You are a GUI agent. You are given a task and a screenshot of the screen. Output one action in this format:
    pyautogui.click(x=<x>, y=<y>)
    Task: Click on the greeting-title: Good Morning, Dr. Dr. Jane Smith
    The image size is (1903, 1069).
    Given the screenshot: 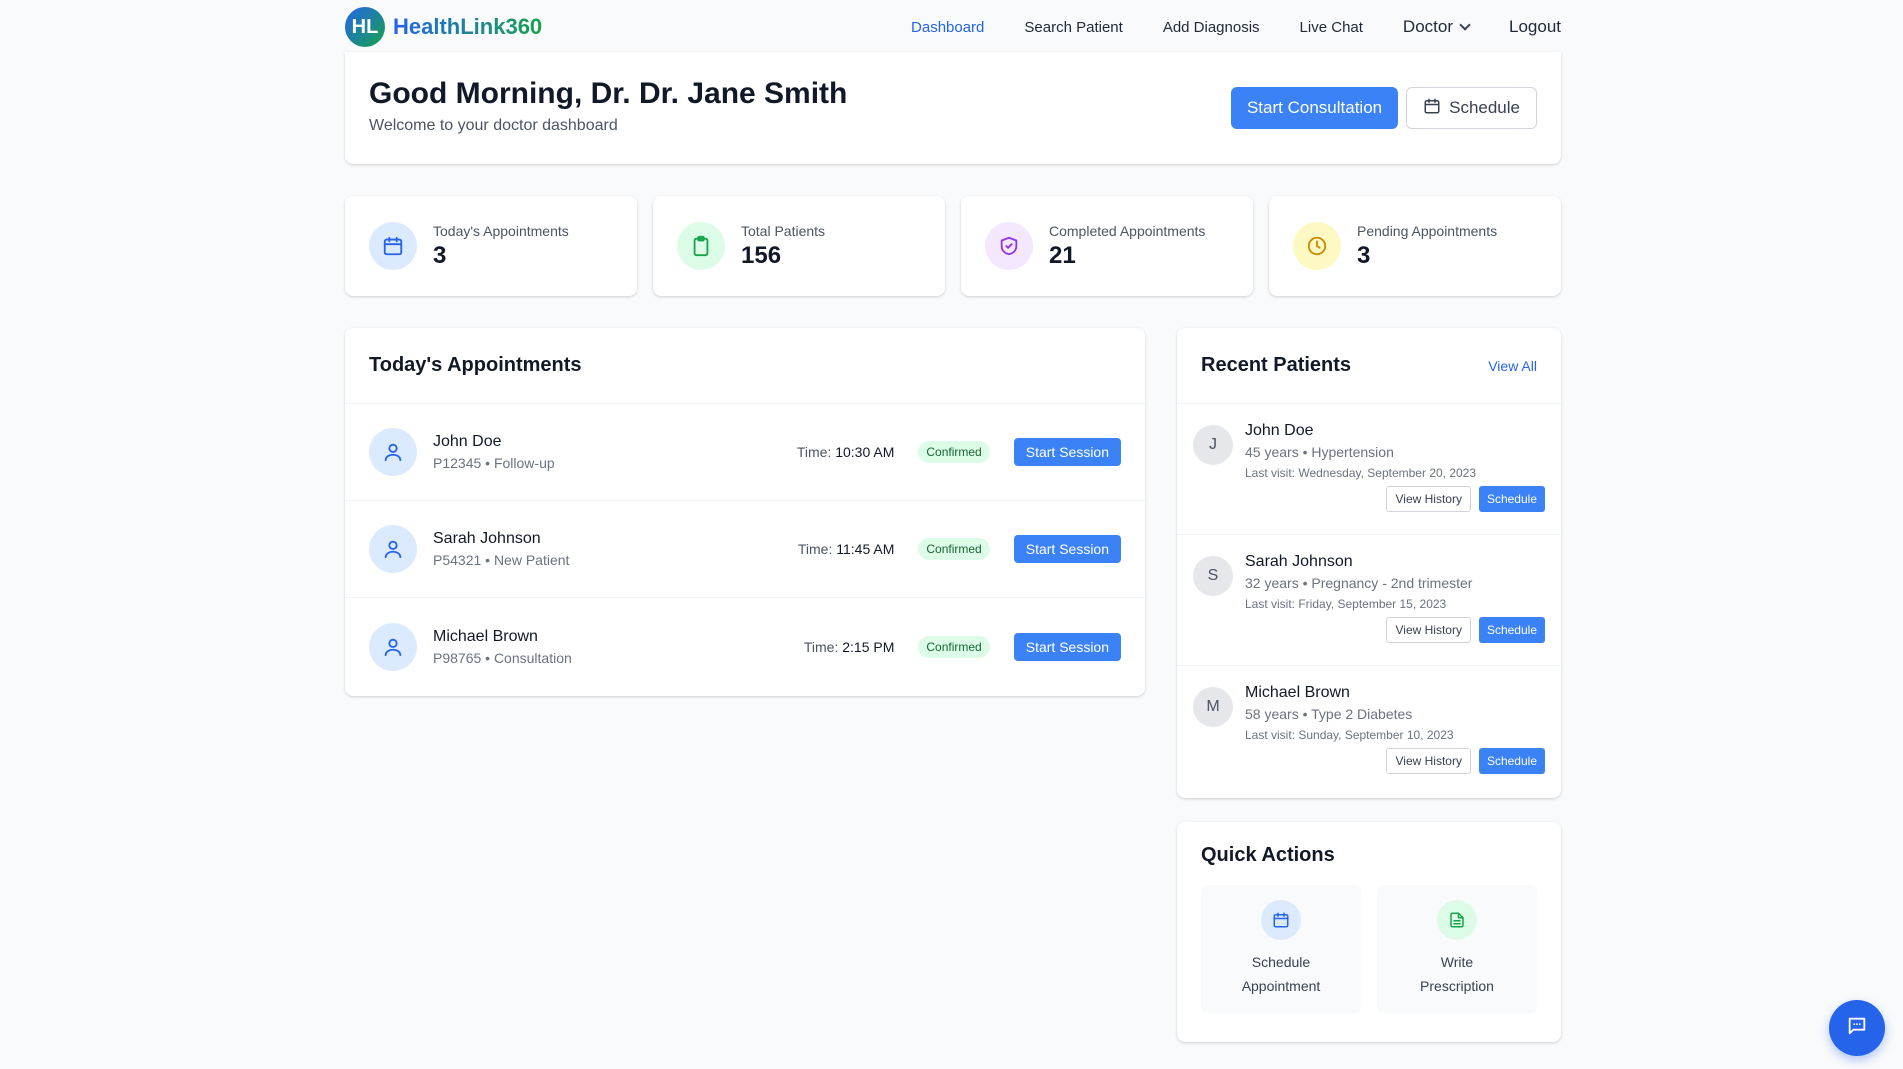 What is the action you would take?
    pyautogui.click(x=608, y=93)
    